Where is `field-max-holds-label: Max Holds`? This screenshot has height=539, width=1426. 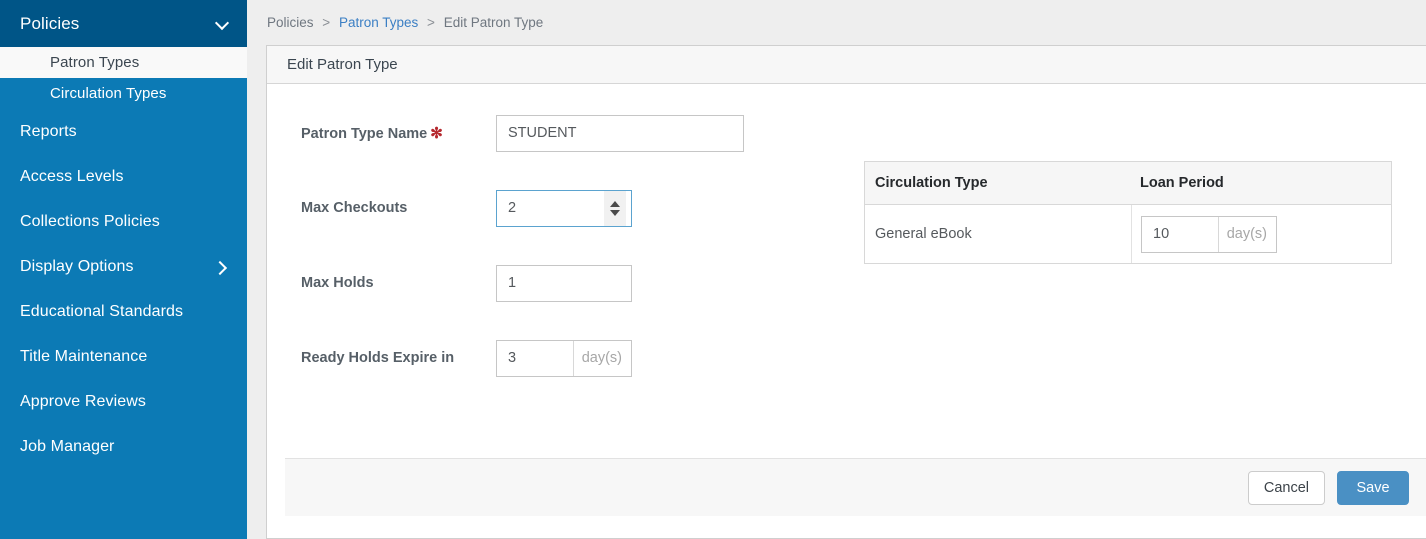
field-max-holds-label: Max Holds is located at coordinates (337, 283).